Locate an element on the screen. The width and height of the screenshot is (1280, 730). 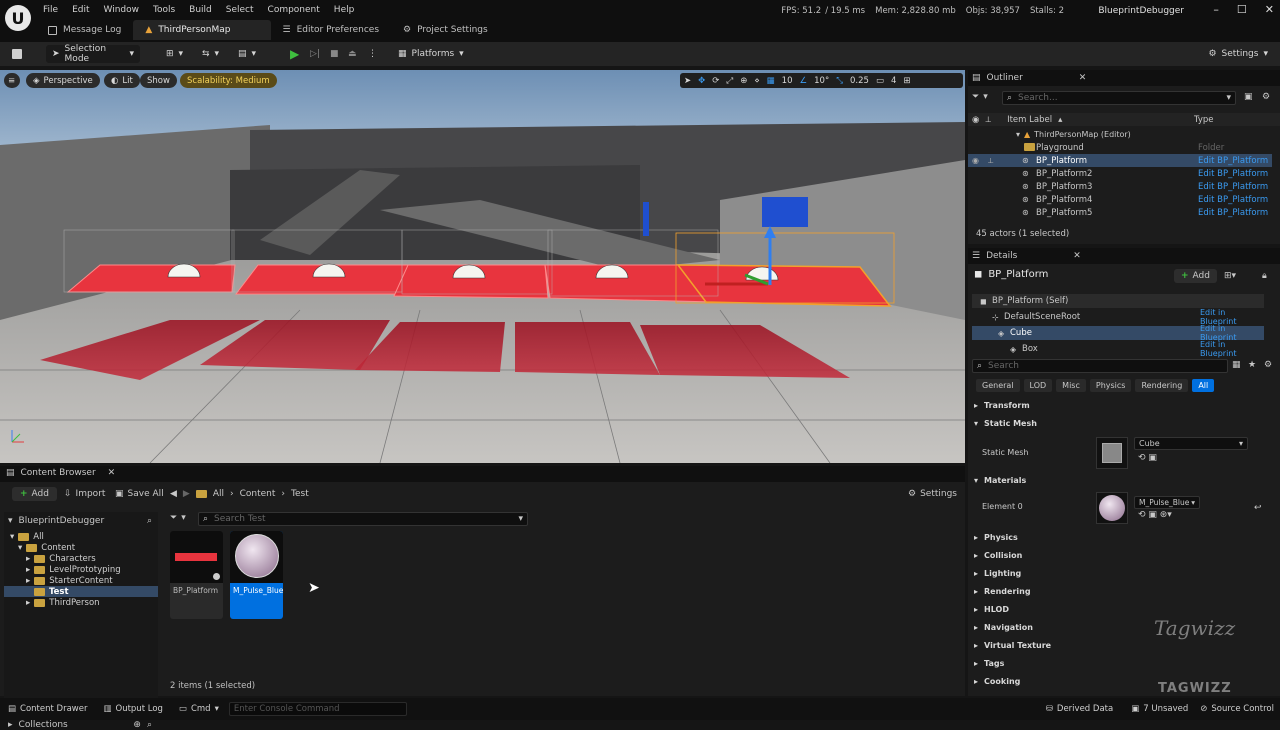
filter-button: ⏷ ▾ is located at coordinates (178, 518).